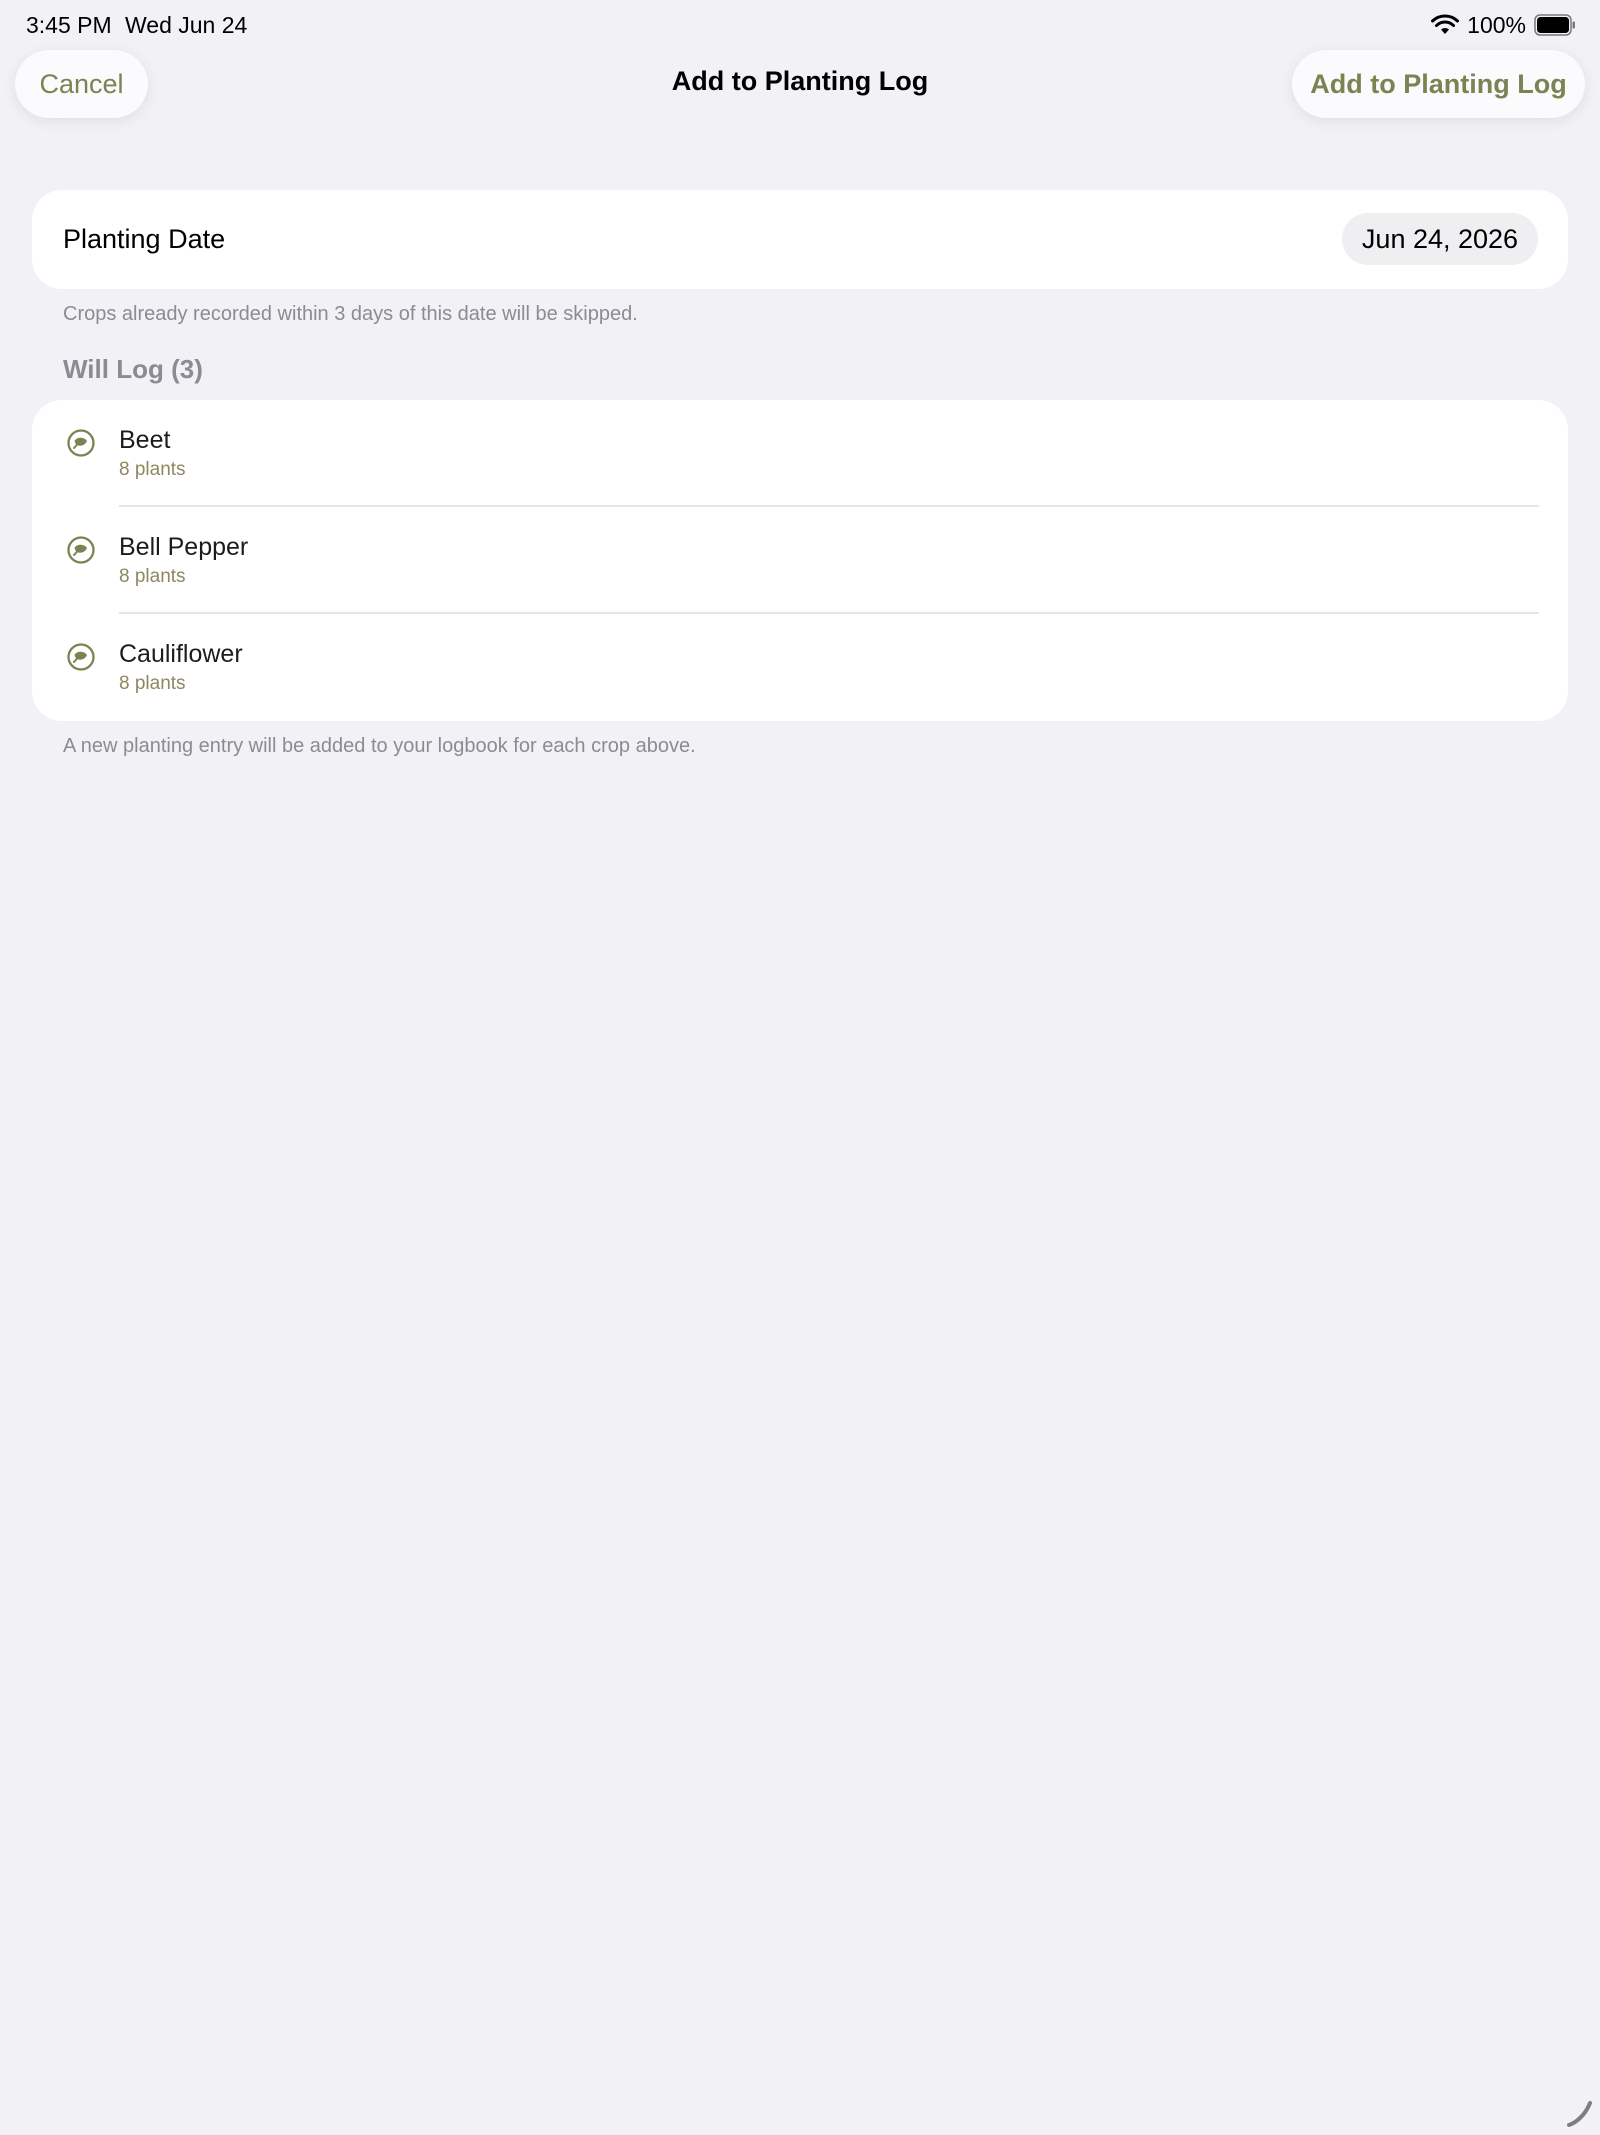 The height and width of the screenshot is (2135, 1600). I want to click on crop-name: Bell Pepper, so click(184, 547).